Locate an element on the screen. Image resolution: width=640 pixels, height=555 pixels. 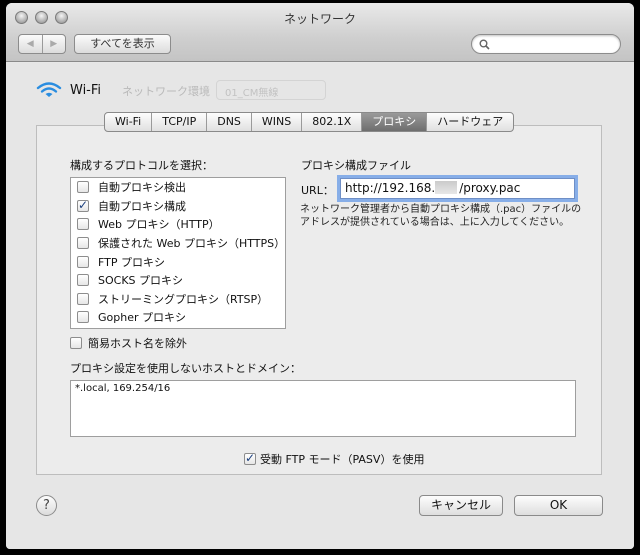
network-location-label: ネットワーク環境 is located at coordinates (166, 91).